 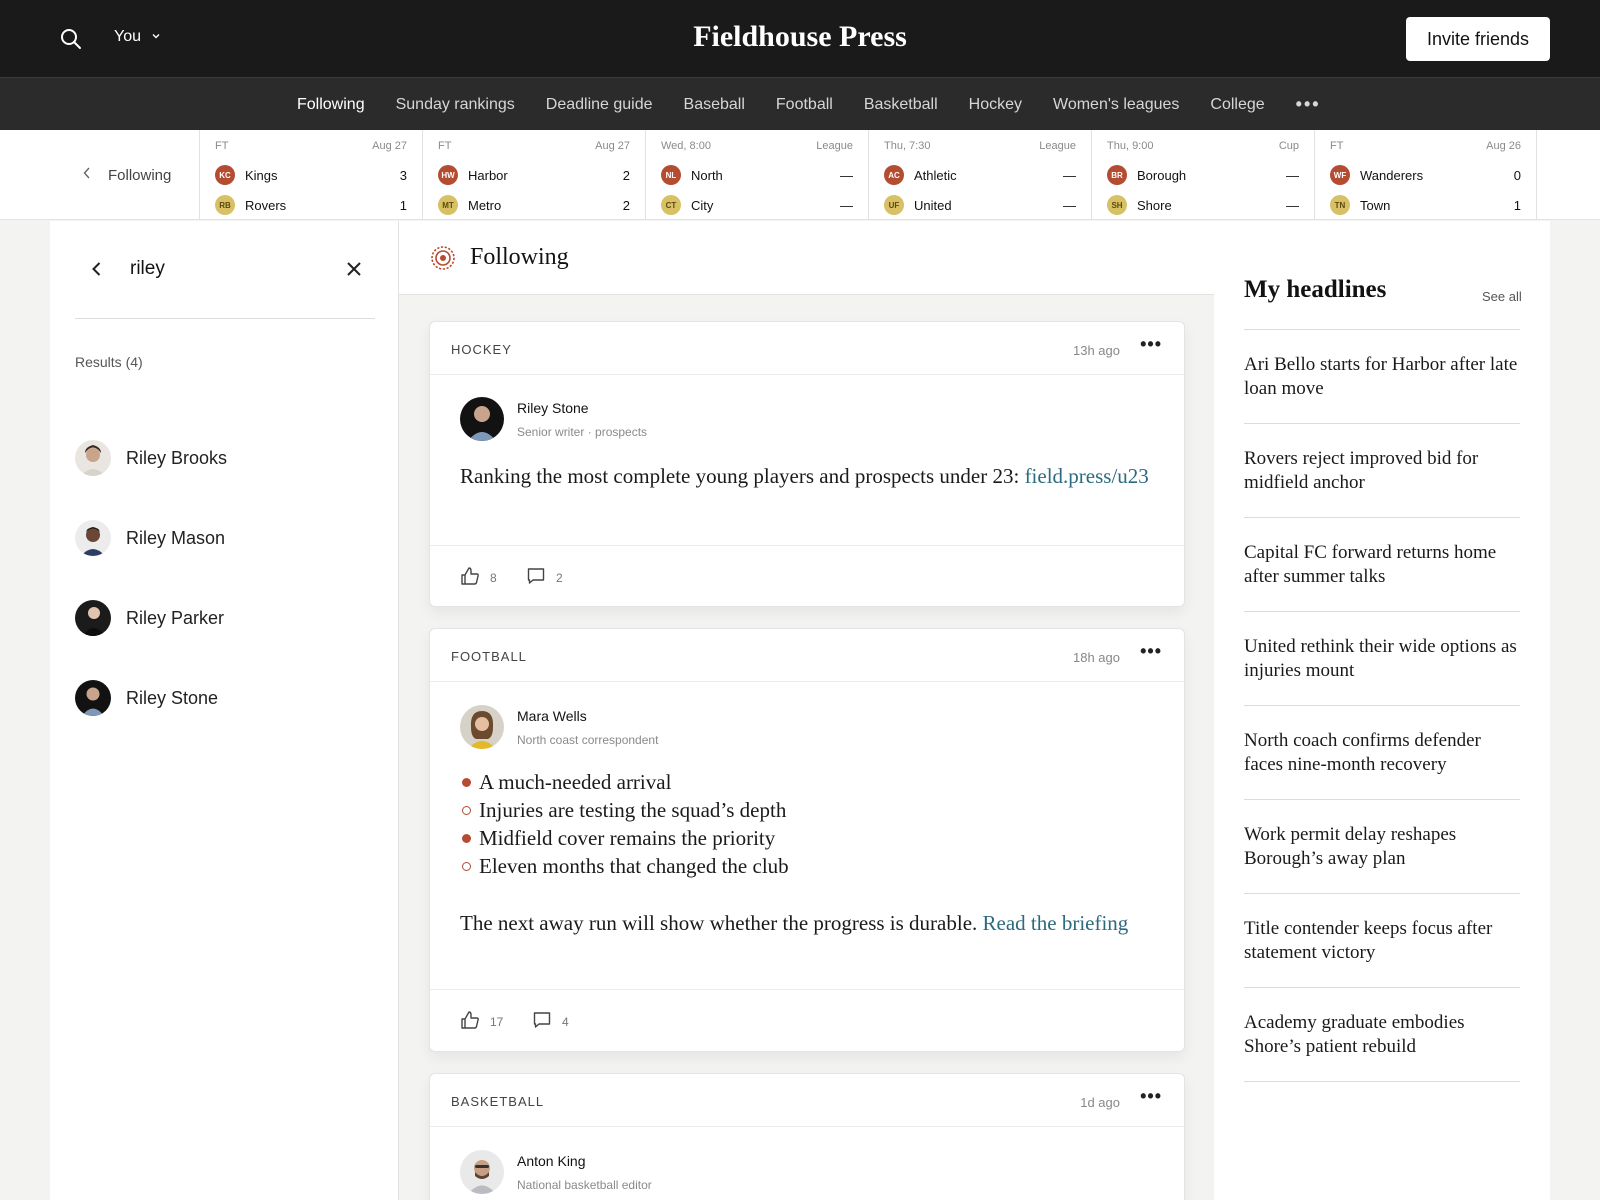 I want to click on nav-more-icon: •••, so click(x=1308, y=104).